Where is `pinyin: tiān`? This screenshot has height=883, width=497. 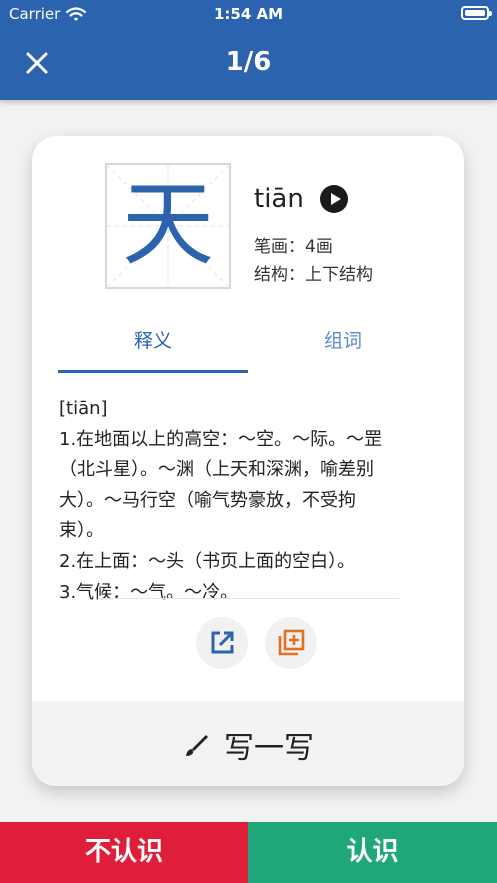
pinyin: tiān is located at coordinates (279, 199).